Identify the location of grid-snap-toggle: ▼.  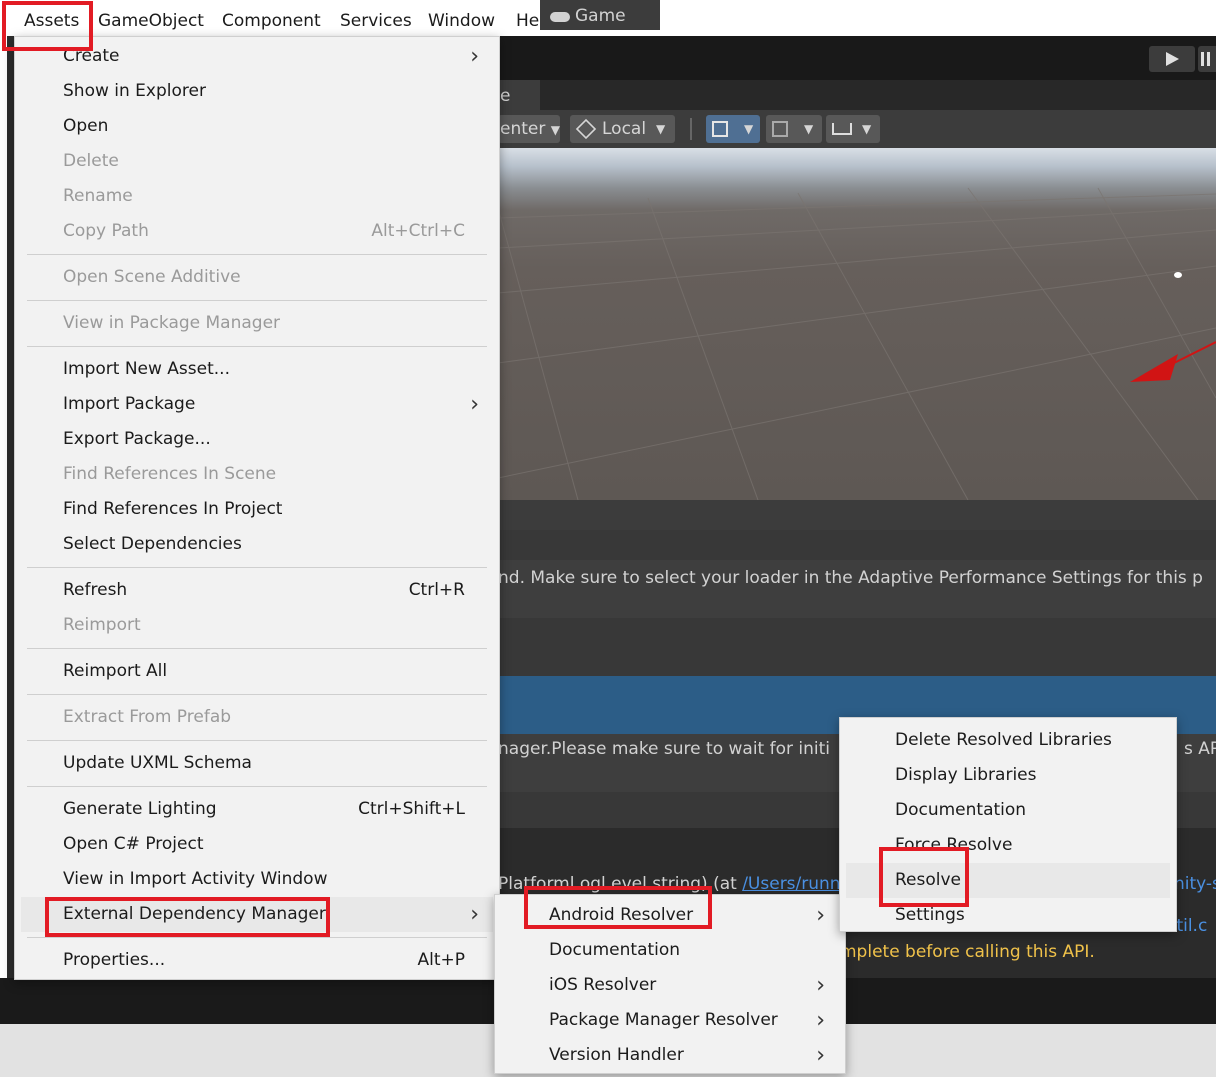
(733, 129).